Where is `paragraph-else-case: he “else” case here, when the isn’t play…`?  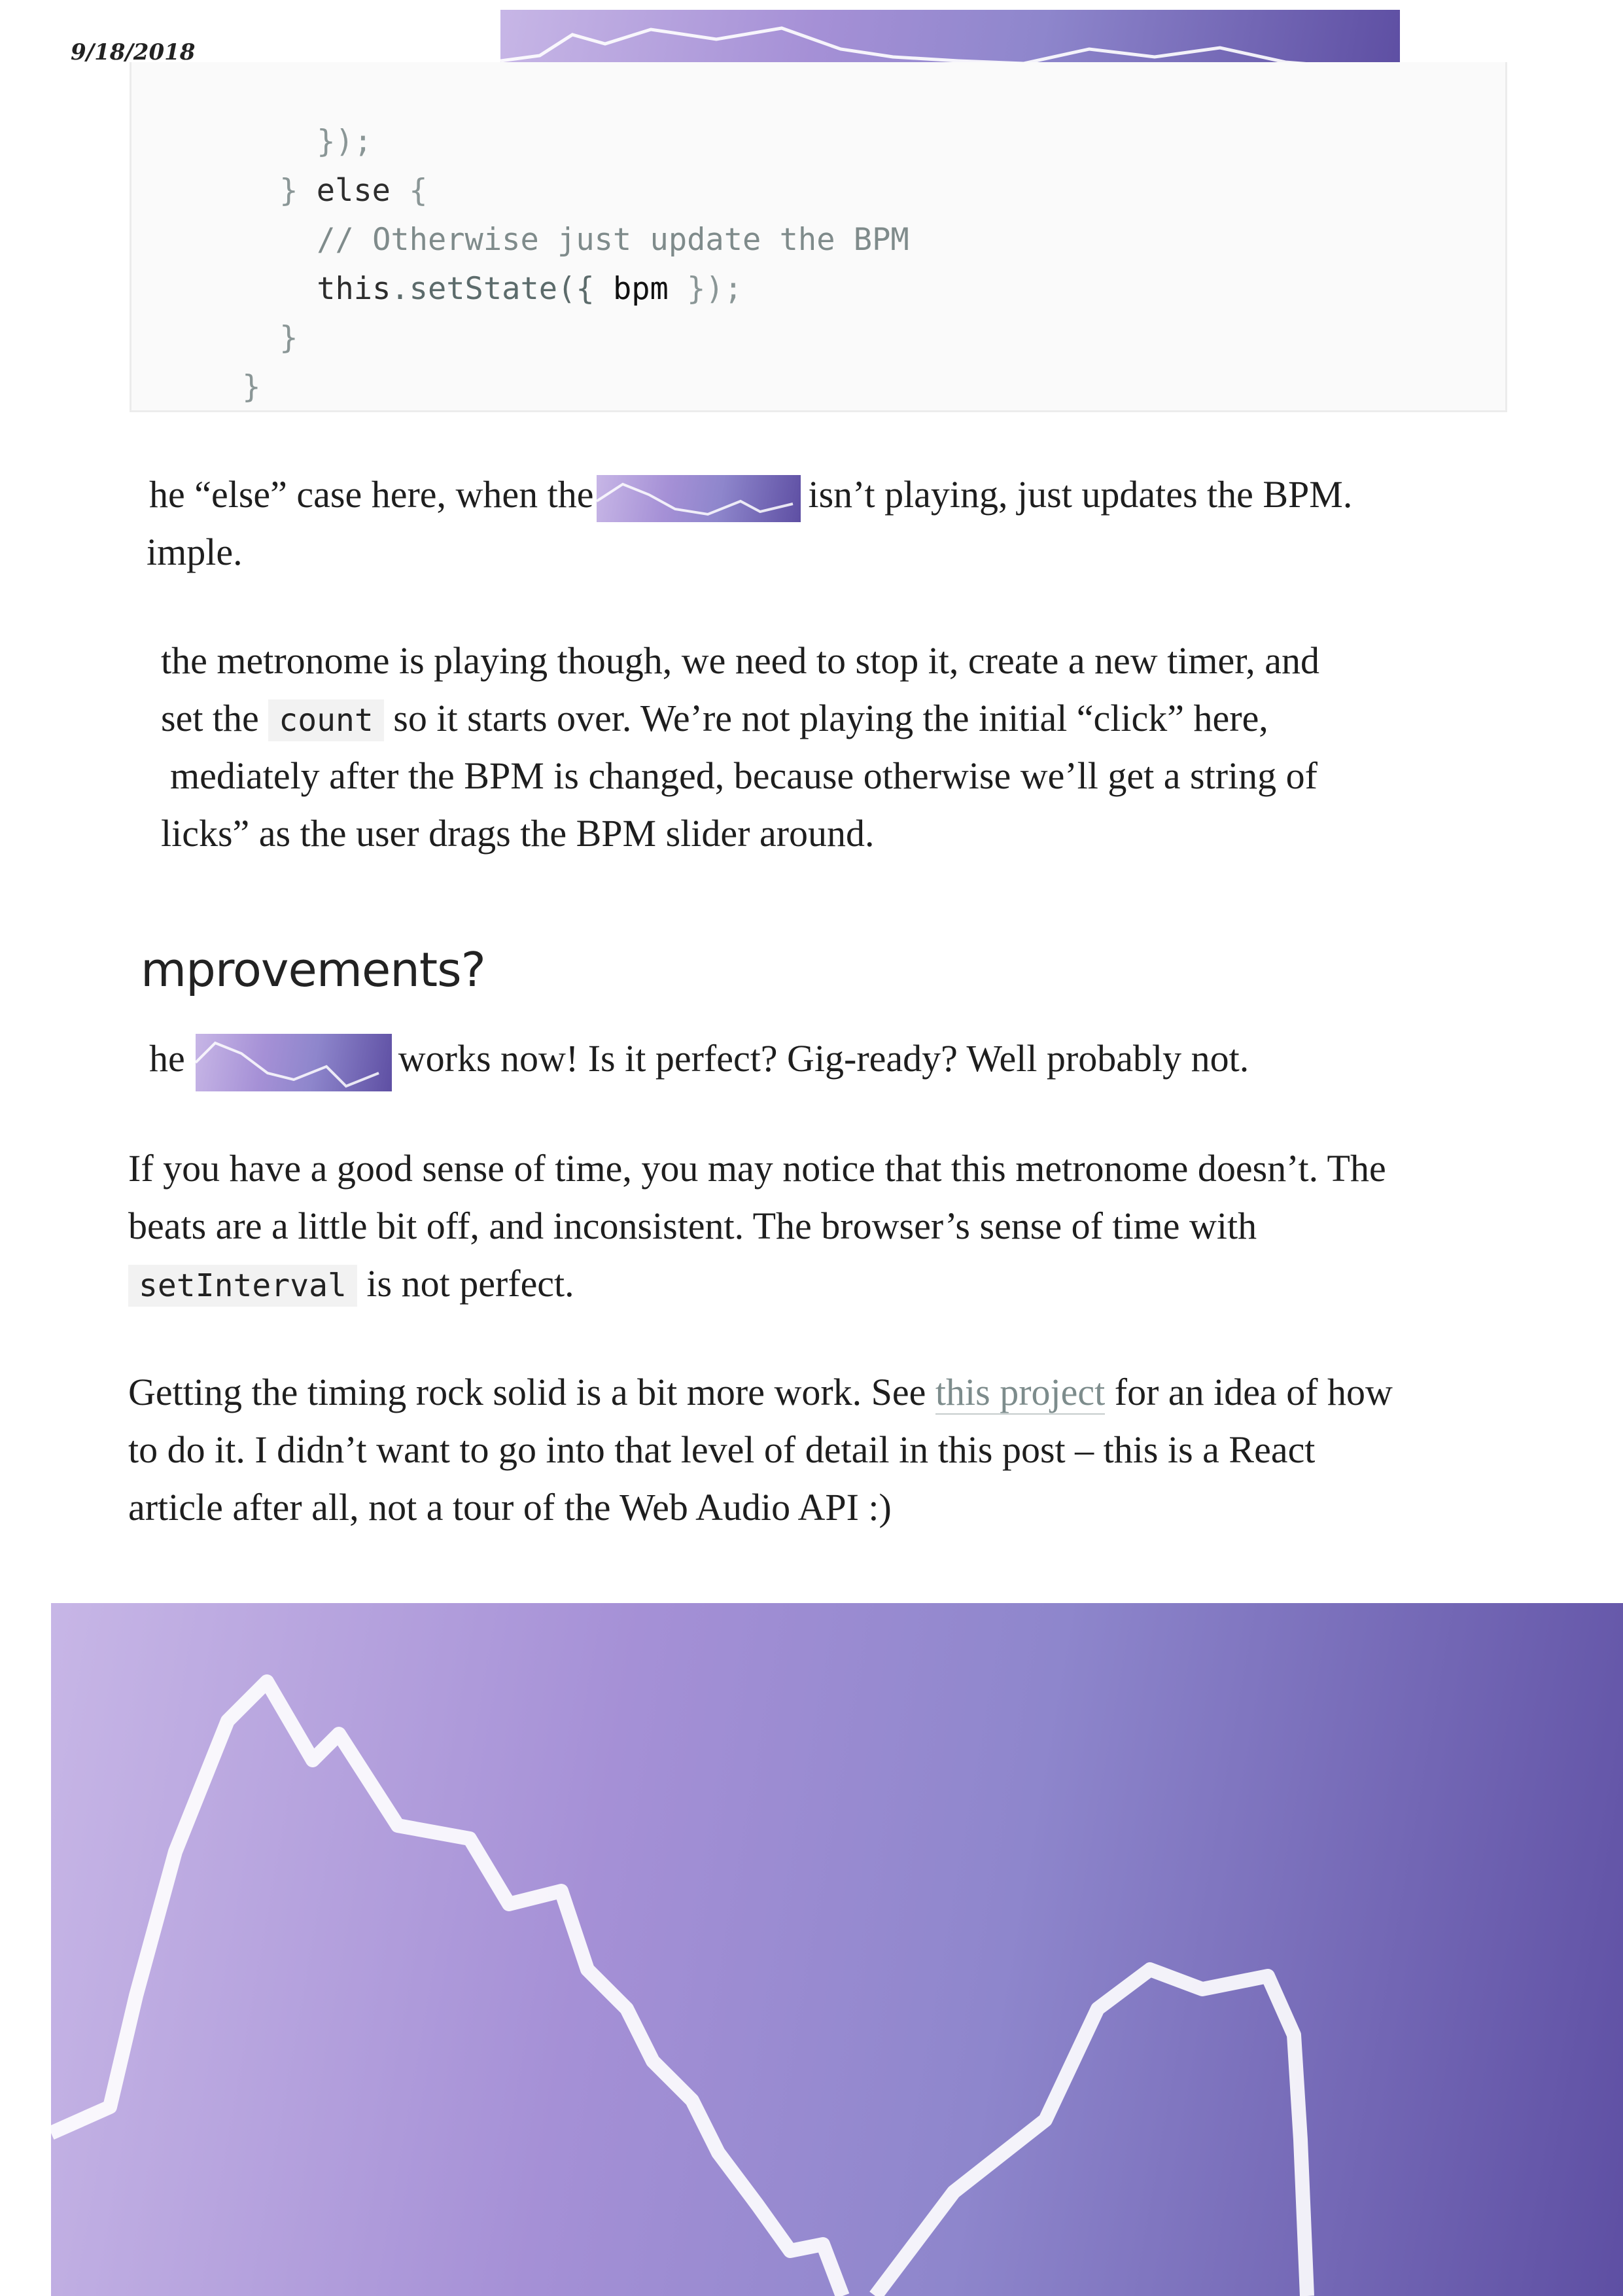
paragraph-else-case: he “else” case here, when the isn’t play… is located at coordinates (750, 523).